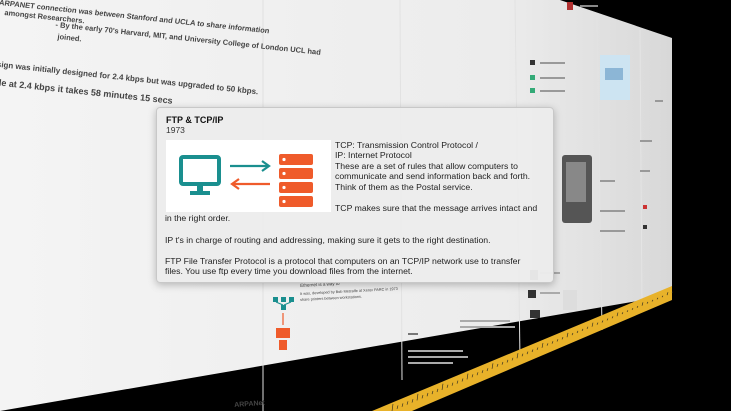 Image resolution: width=731 pixels, height=411 pixels. I want to click on intro-line-5: Think of them as the Postal service., so click(404, 186).